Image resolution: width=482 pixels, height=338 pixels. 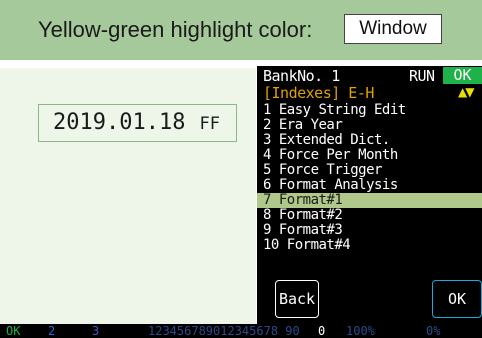 I want to click on menu-item: 1 Easy String Edit, so click(x=369, y=110).